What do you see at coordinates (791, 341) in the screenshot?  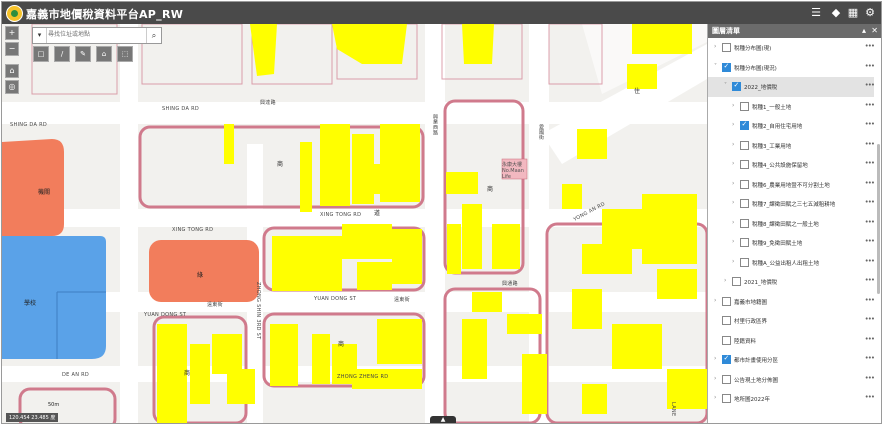 I see `layer-item: 陸籍資料 •••` at bounding box center [791, 341].